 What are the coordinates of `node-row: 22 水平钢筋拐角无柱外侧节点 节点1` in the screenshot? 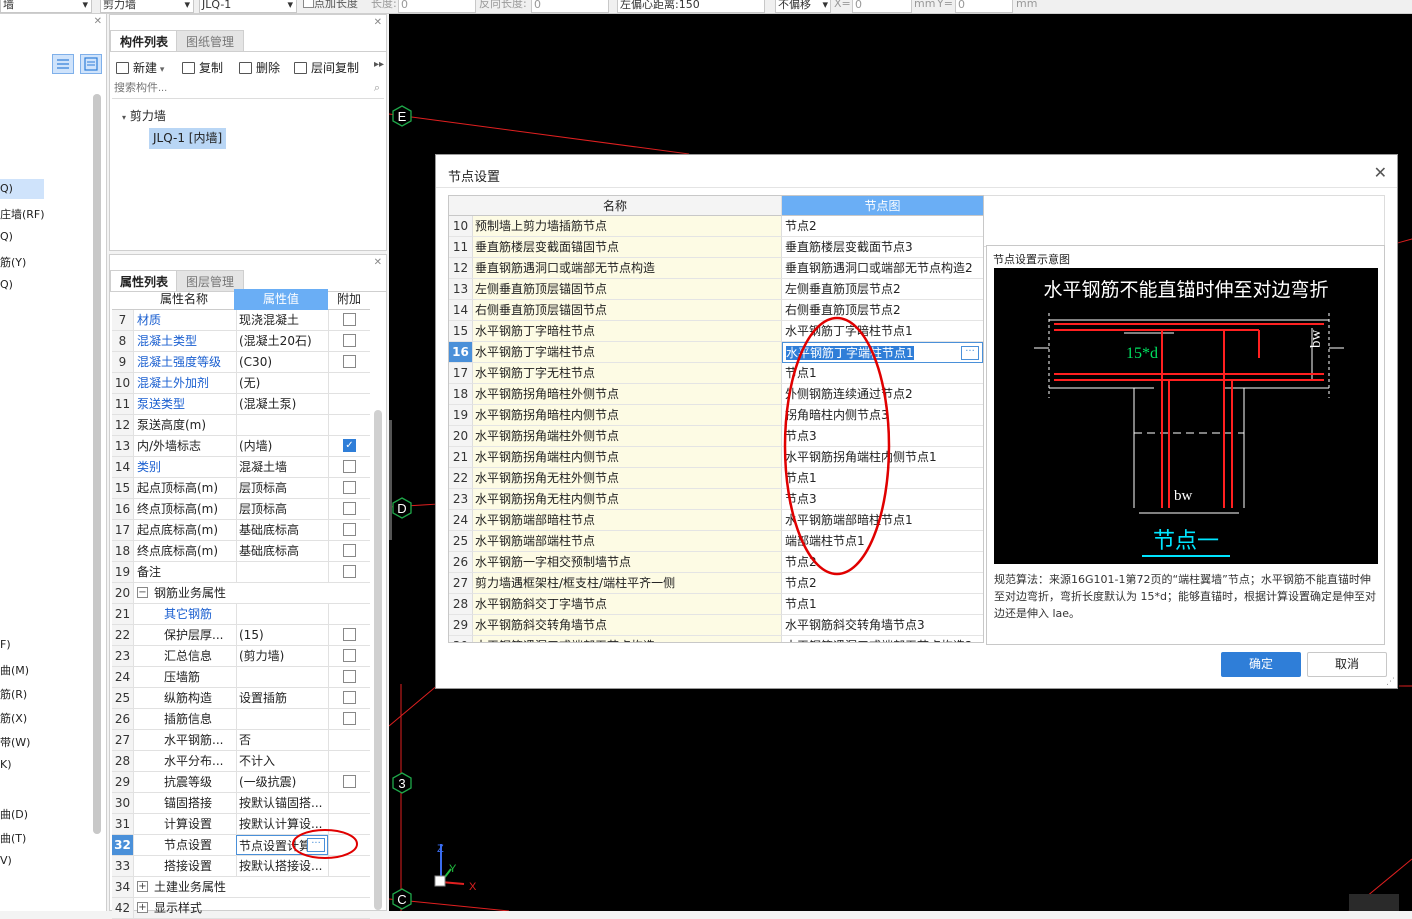 It's located at (716, 478).